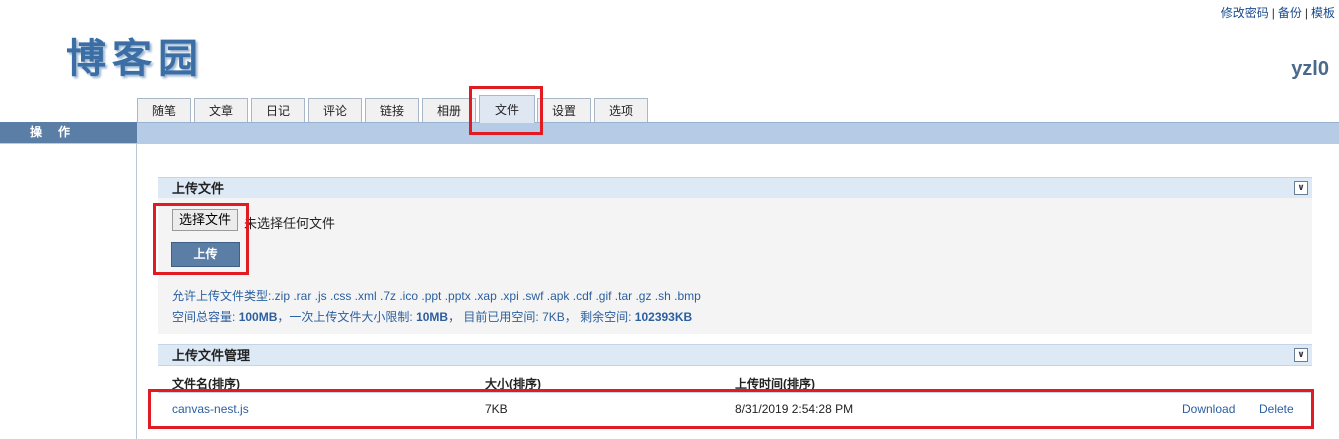 This screenshot has width=1339, height=439. Describe the element at coordinates (221, 110) in the screenshot. I see `tab-articles: 文章` at that location.